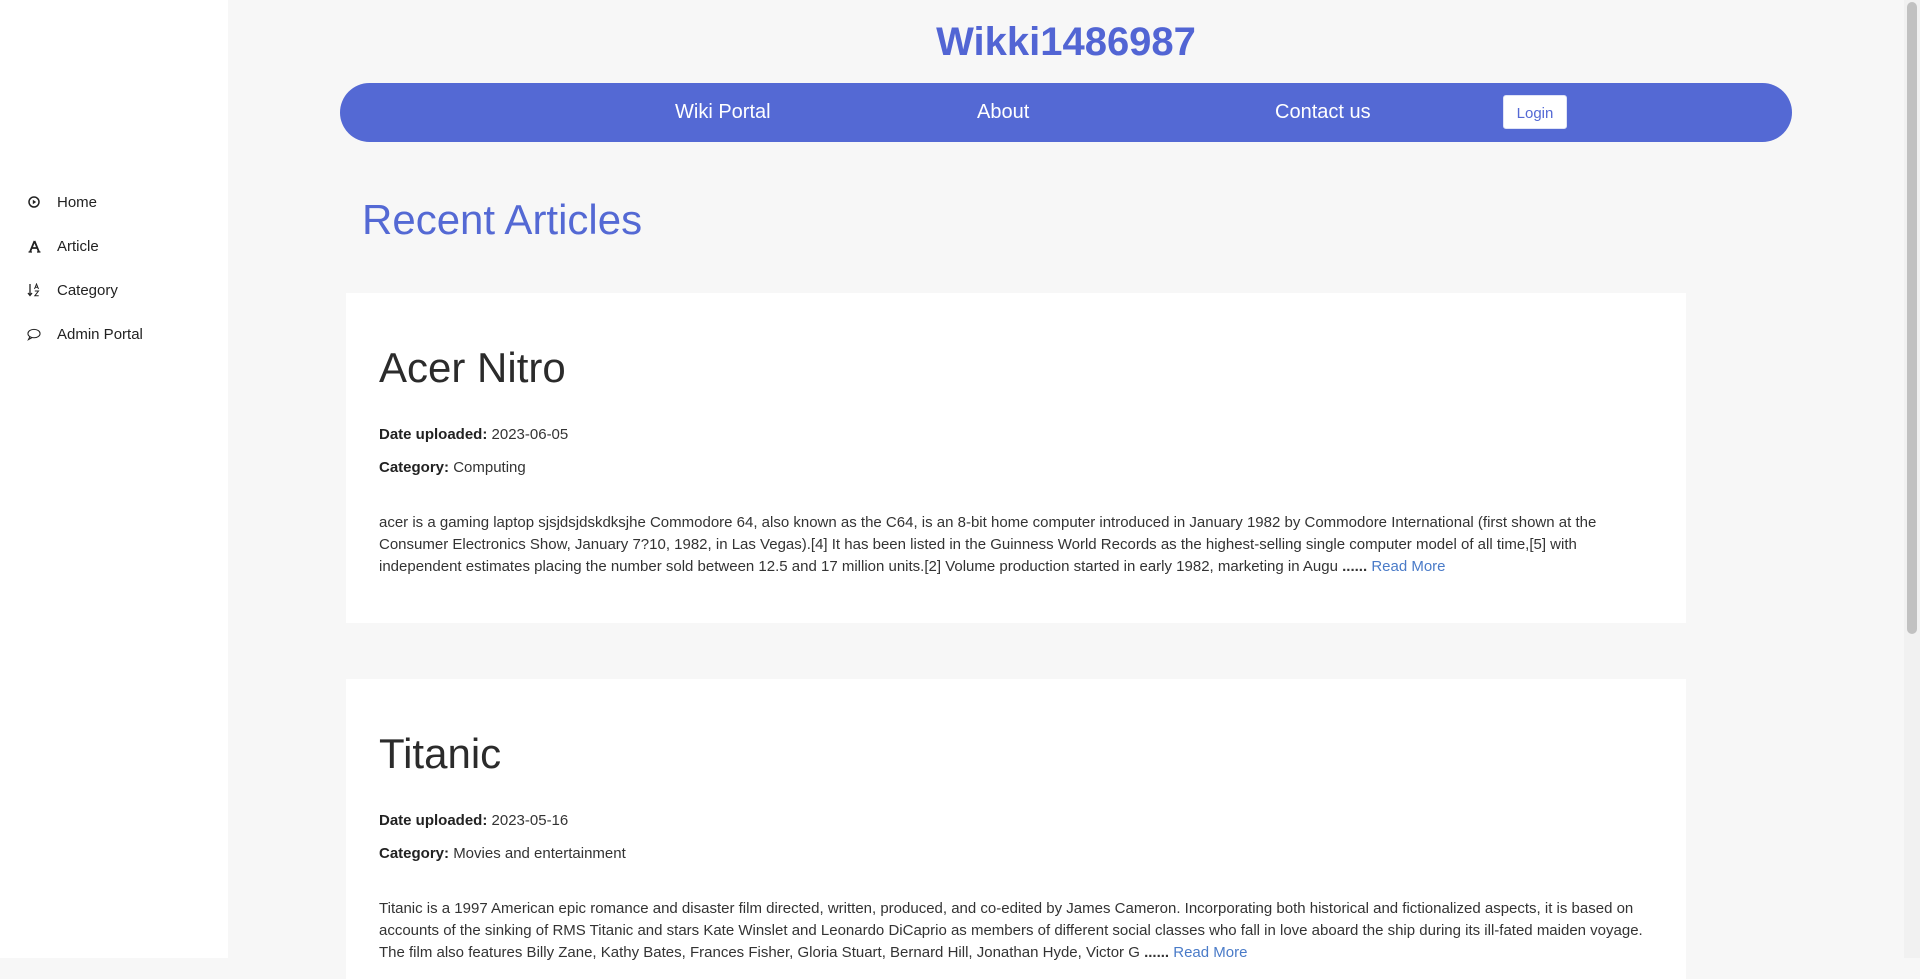 The width and height of the screenshot is (1920, 979). What do you see at coordinates (34, 246) in the screenshot?
I see `font-icon` at bounding box center [34, 246].